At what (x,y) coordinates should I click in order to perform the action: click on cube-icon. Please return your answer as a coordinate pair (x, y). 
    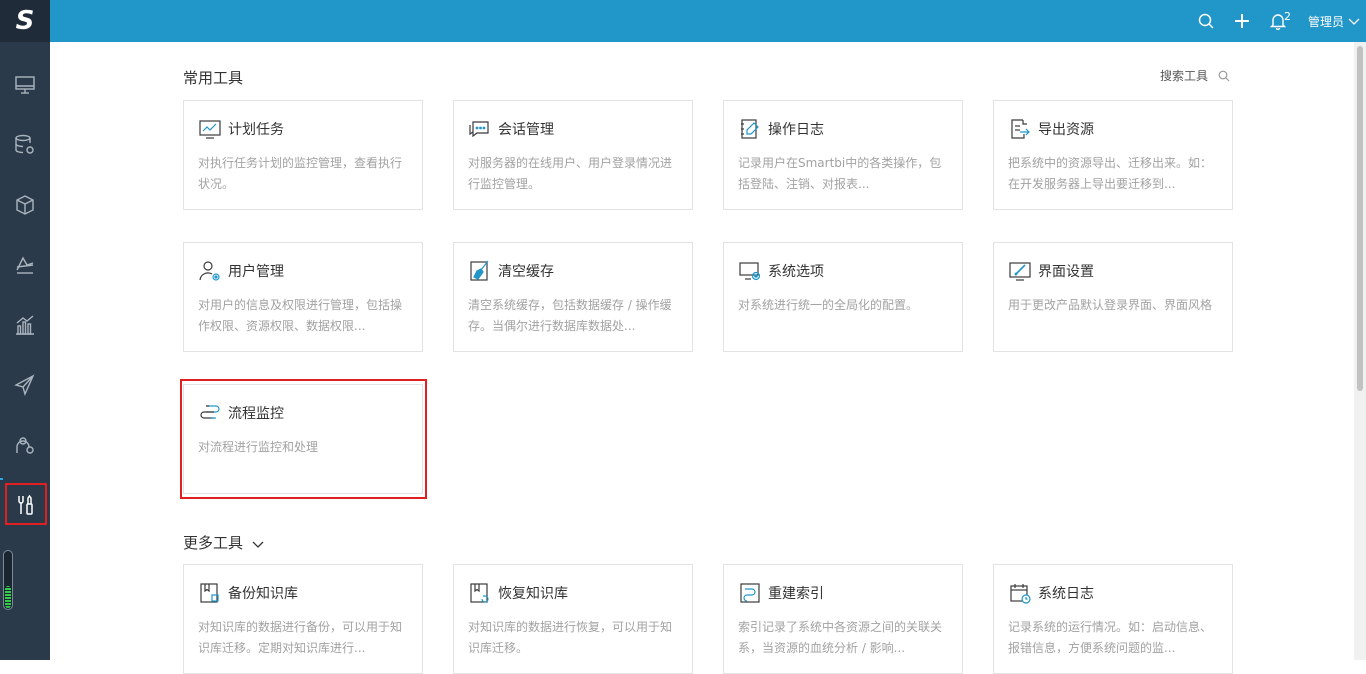
    Looking at the image, I should click on (25, 205).